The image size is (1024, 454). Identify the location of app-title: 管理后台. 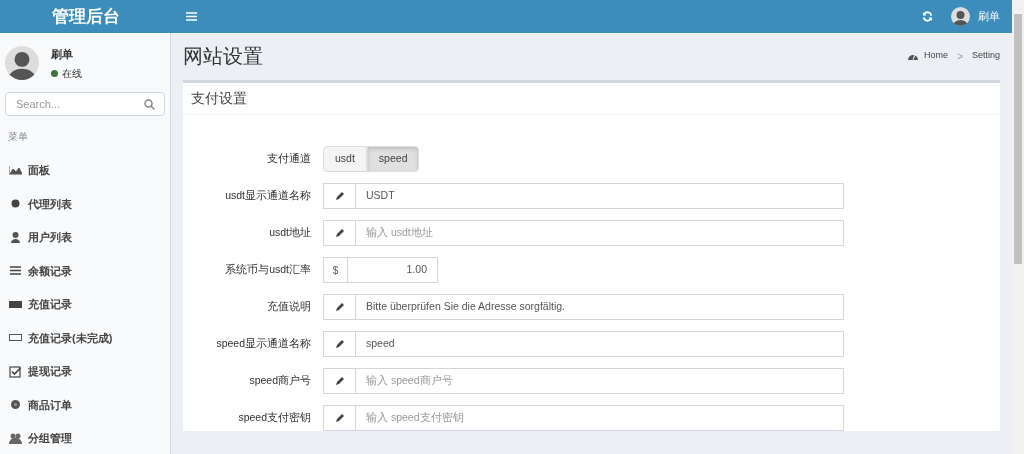
(85, 16).